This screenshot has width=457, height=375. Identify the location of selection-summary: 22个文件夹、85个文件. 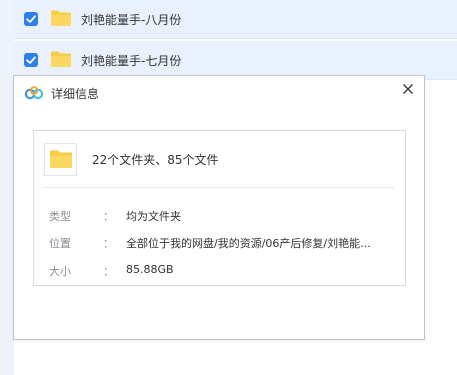
(155, 160).